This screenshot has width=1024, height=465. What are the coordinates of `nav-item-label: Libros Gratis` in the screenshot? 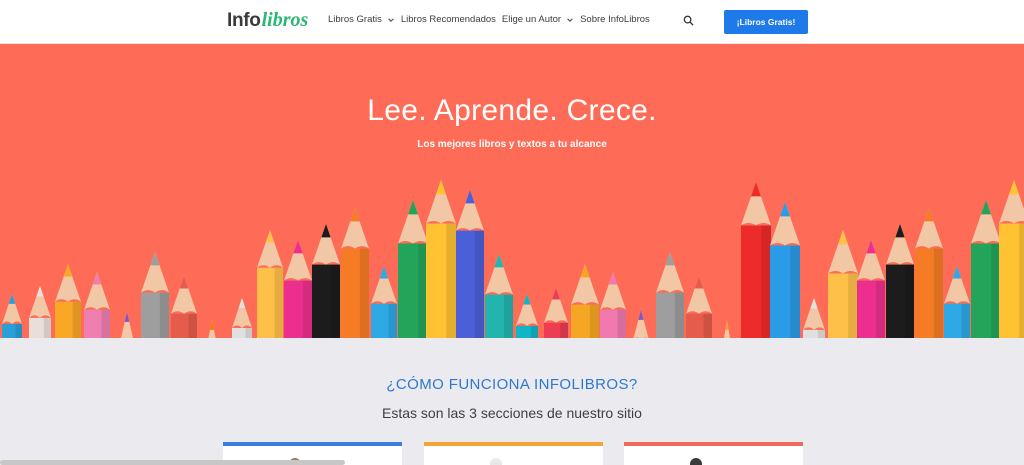 It's located at (355, 19).